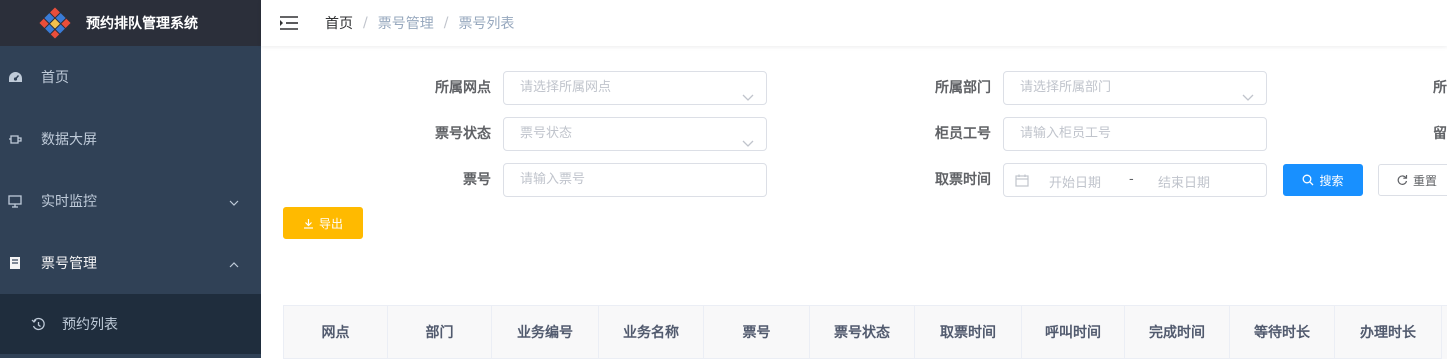 The image size is (1447, 359). I want to click on chevron-up-icon, so click(234, 264).